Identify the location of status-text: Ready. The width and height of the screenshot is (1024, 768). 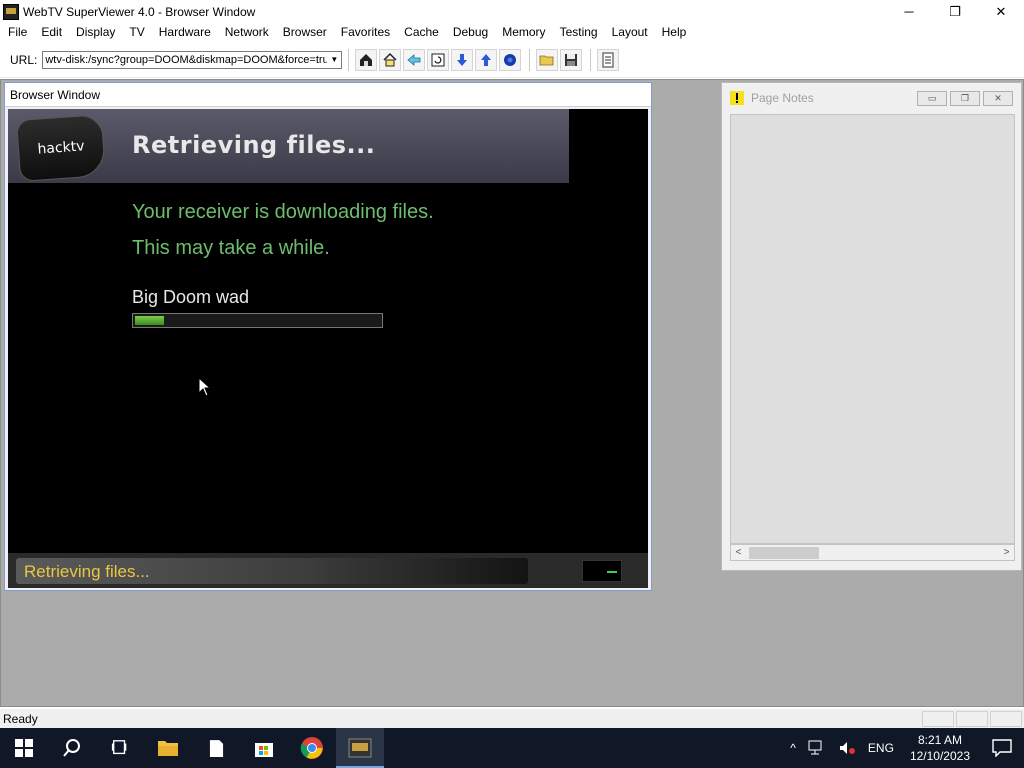
(20, 718).